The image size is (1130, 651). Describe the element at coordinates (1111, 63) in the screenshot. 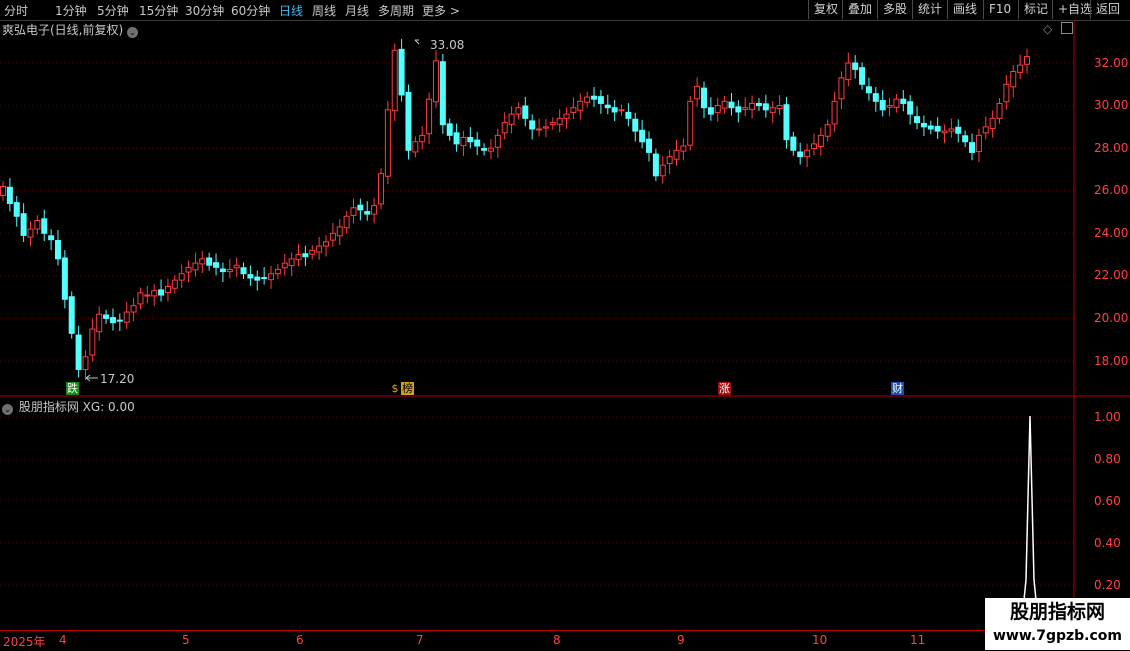

I see `price-tick: 32.00` at that location.